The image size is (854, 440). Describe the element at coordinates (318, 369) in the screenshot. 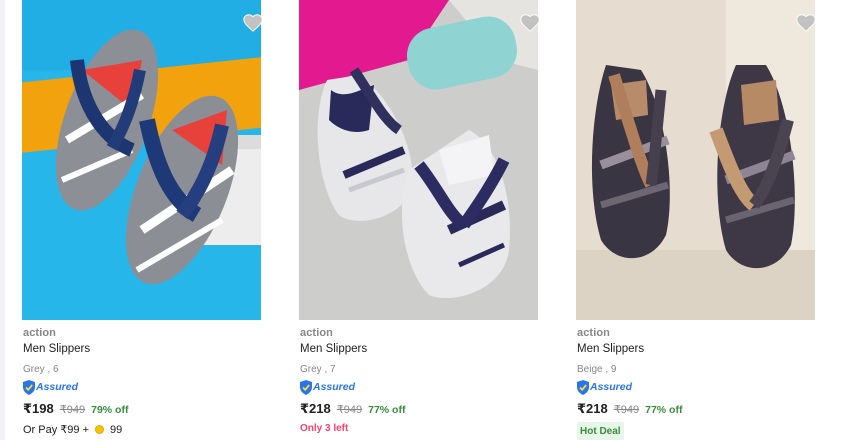

I see `product-variant: Grey , 7` at that location.